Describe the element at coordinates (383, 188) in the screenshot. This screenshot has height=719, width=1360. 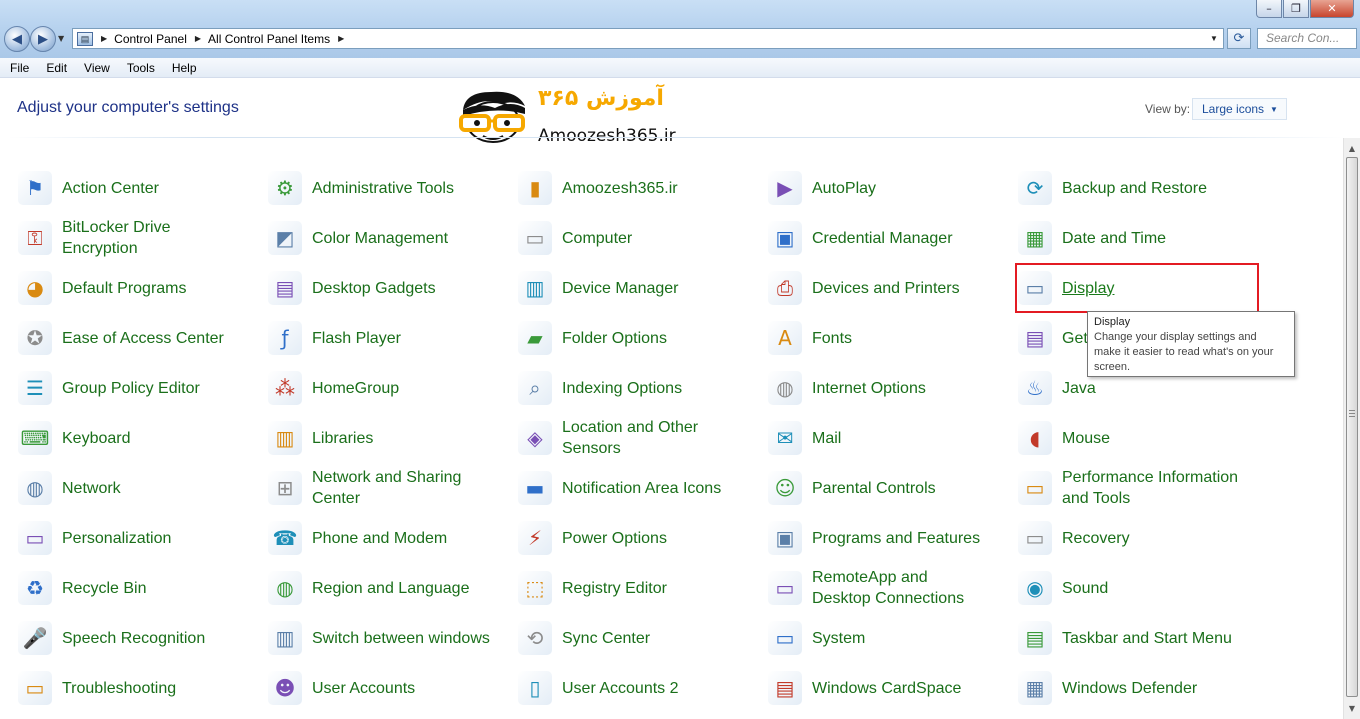
I see `cp-item-label: Administrative Tools` at that location.